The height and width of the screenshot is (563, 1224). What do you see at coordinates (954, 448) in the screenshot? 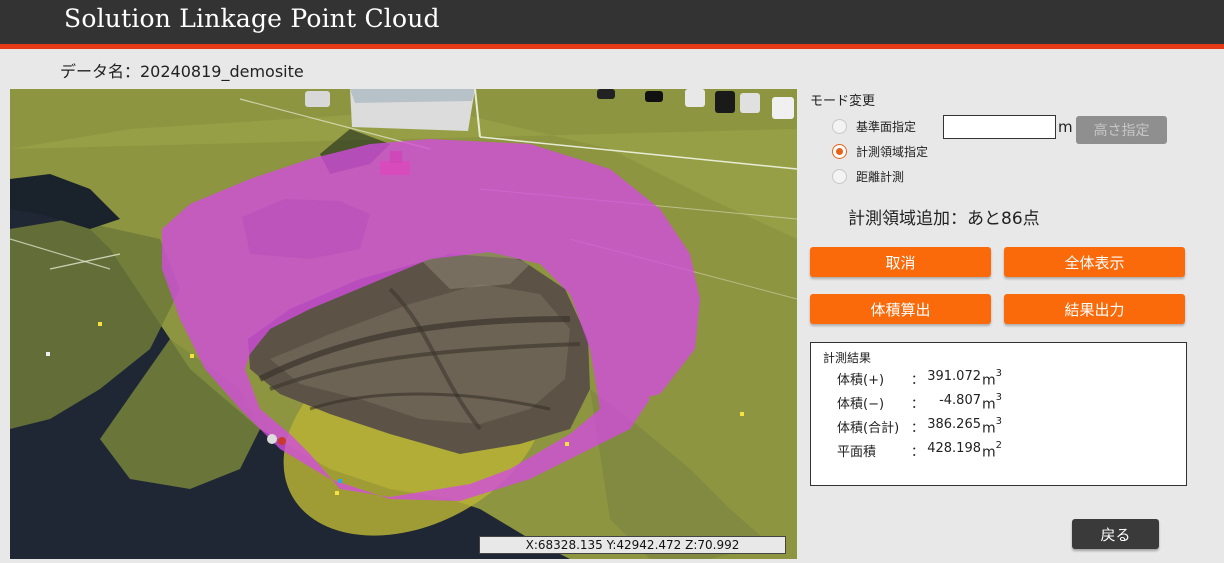
I see `result-value: 428.198` at bounding box center [954, 448].